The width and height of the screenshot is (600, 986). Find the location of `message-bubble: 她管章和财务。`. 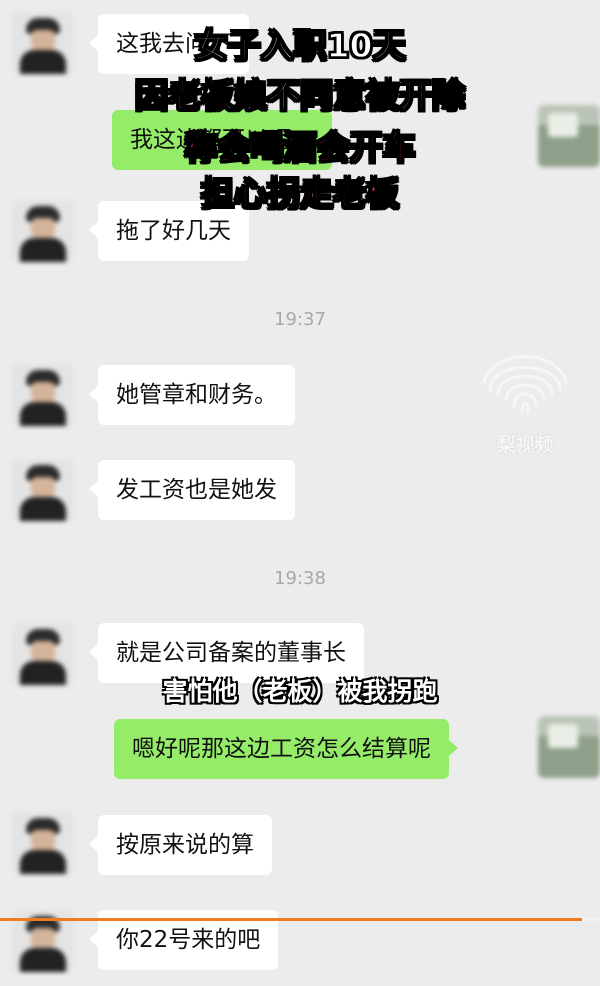

message-bubble: 她管章和财务。 is located at coordinates (192, 395).